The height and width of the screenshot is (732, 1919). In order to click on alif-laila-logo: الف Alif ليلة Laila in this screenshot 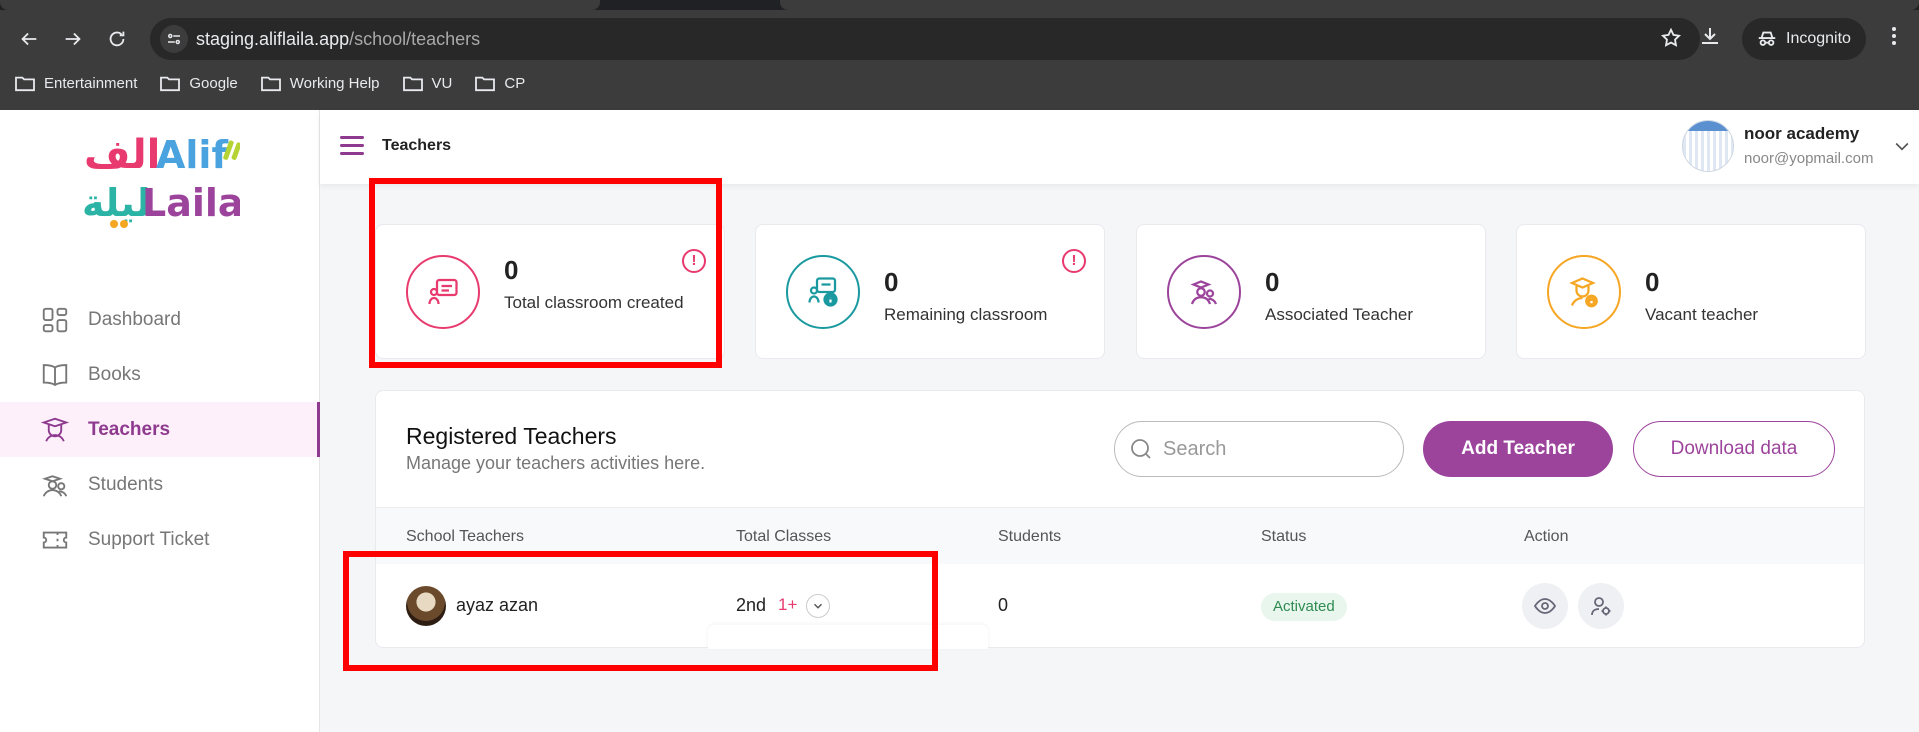, I will do `click(160, 179)`.